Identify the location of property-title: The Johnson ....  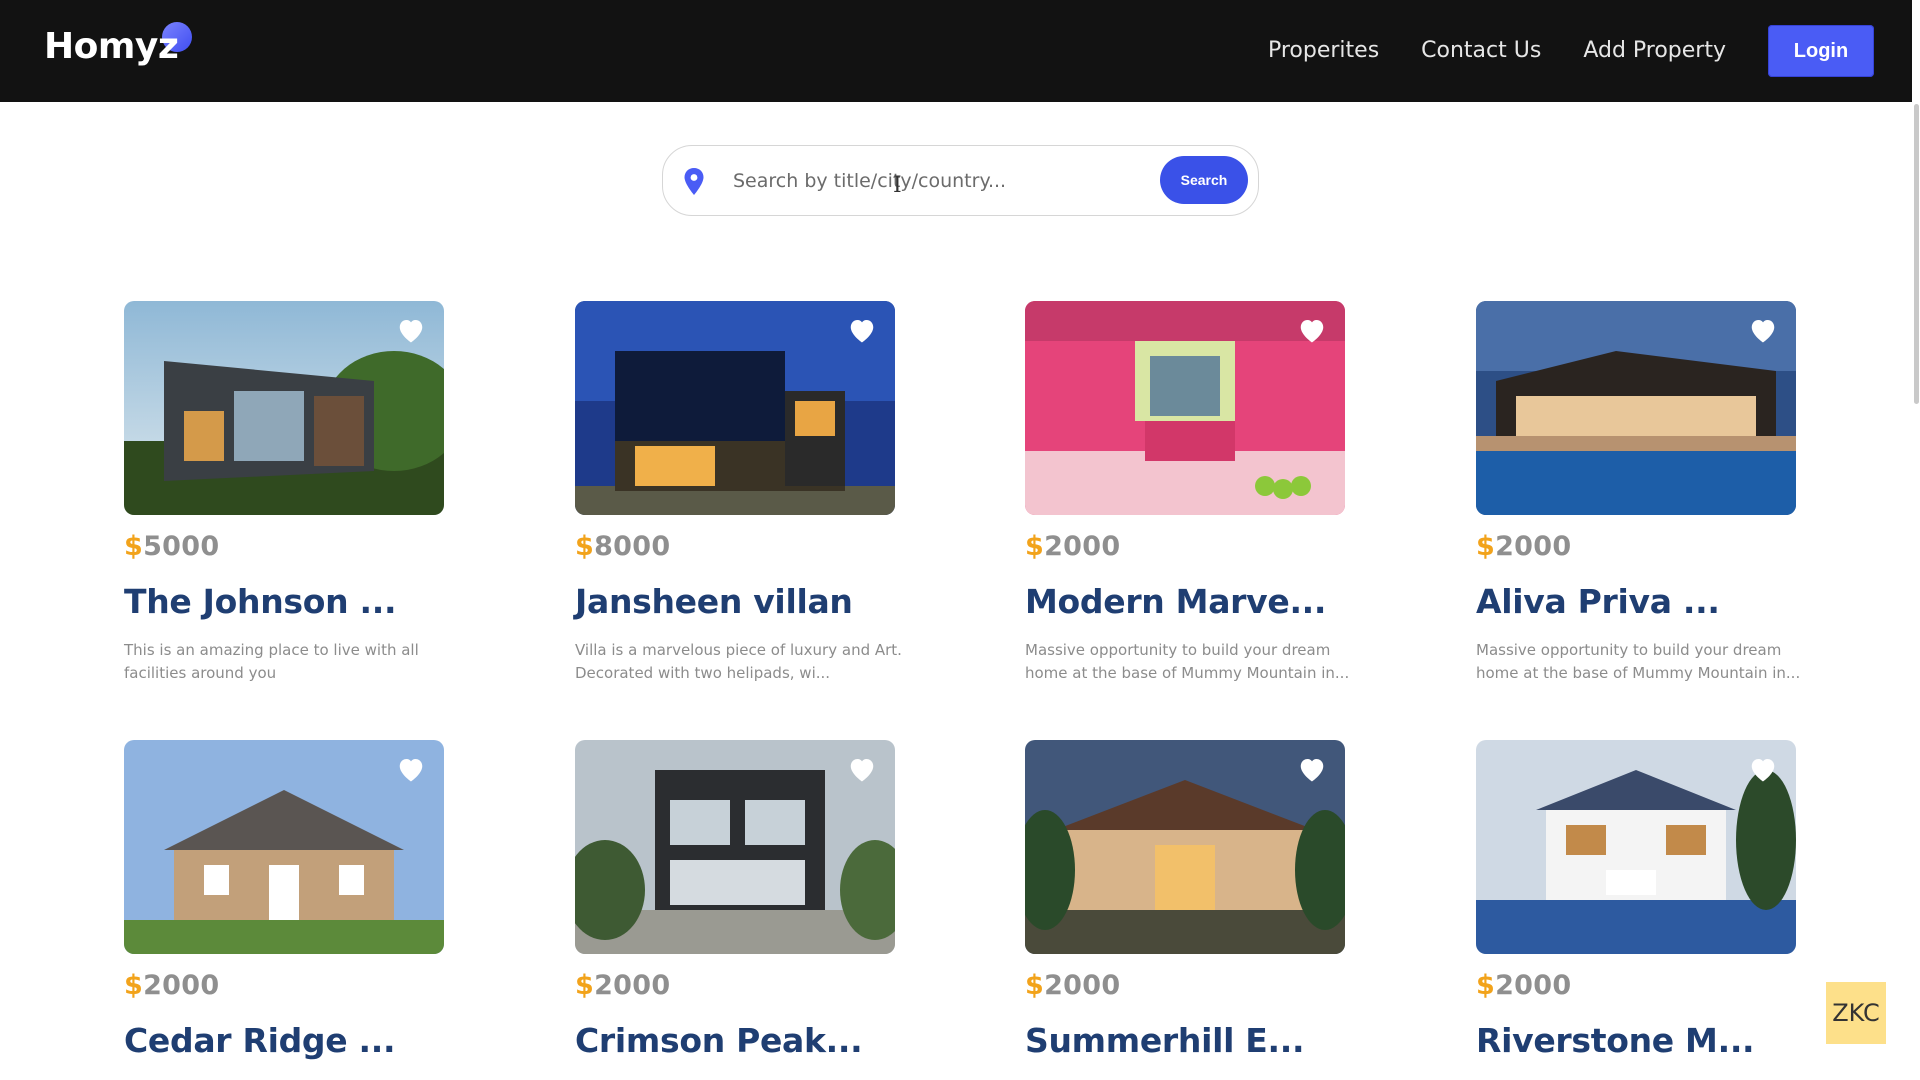
(289, 601).